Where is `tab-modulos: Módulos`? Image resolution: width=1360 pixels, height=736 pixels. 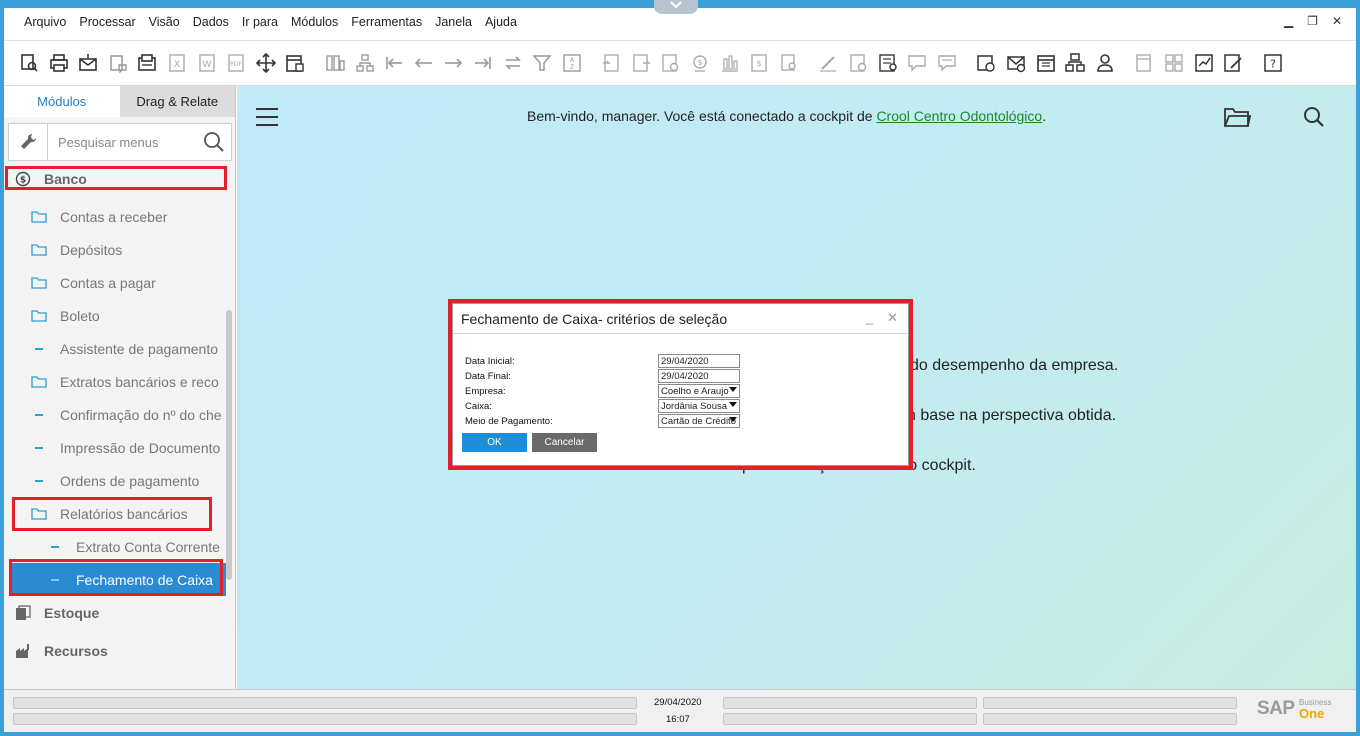 tab-modulos: Módulos is located at coordinates (62, 101).